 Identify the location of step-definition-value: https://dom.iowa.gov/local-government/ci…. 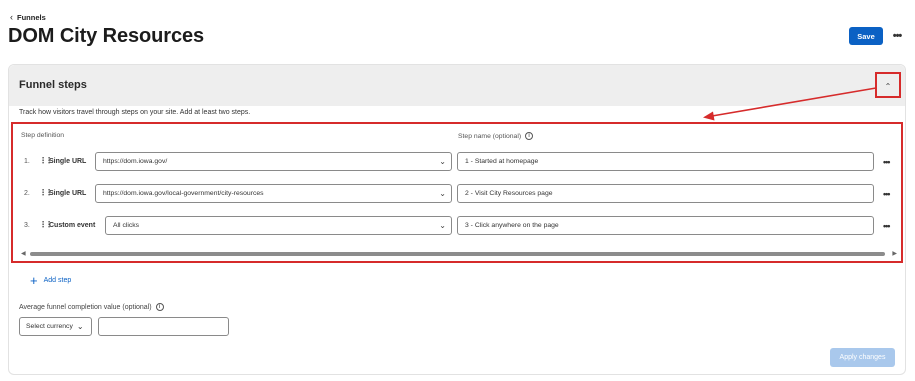
(183, 193).